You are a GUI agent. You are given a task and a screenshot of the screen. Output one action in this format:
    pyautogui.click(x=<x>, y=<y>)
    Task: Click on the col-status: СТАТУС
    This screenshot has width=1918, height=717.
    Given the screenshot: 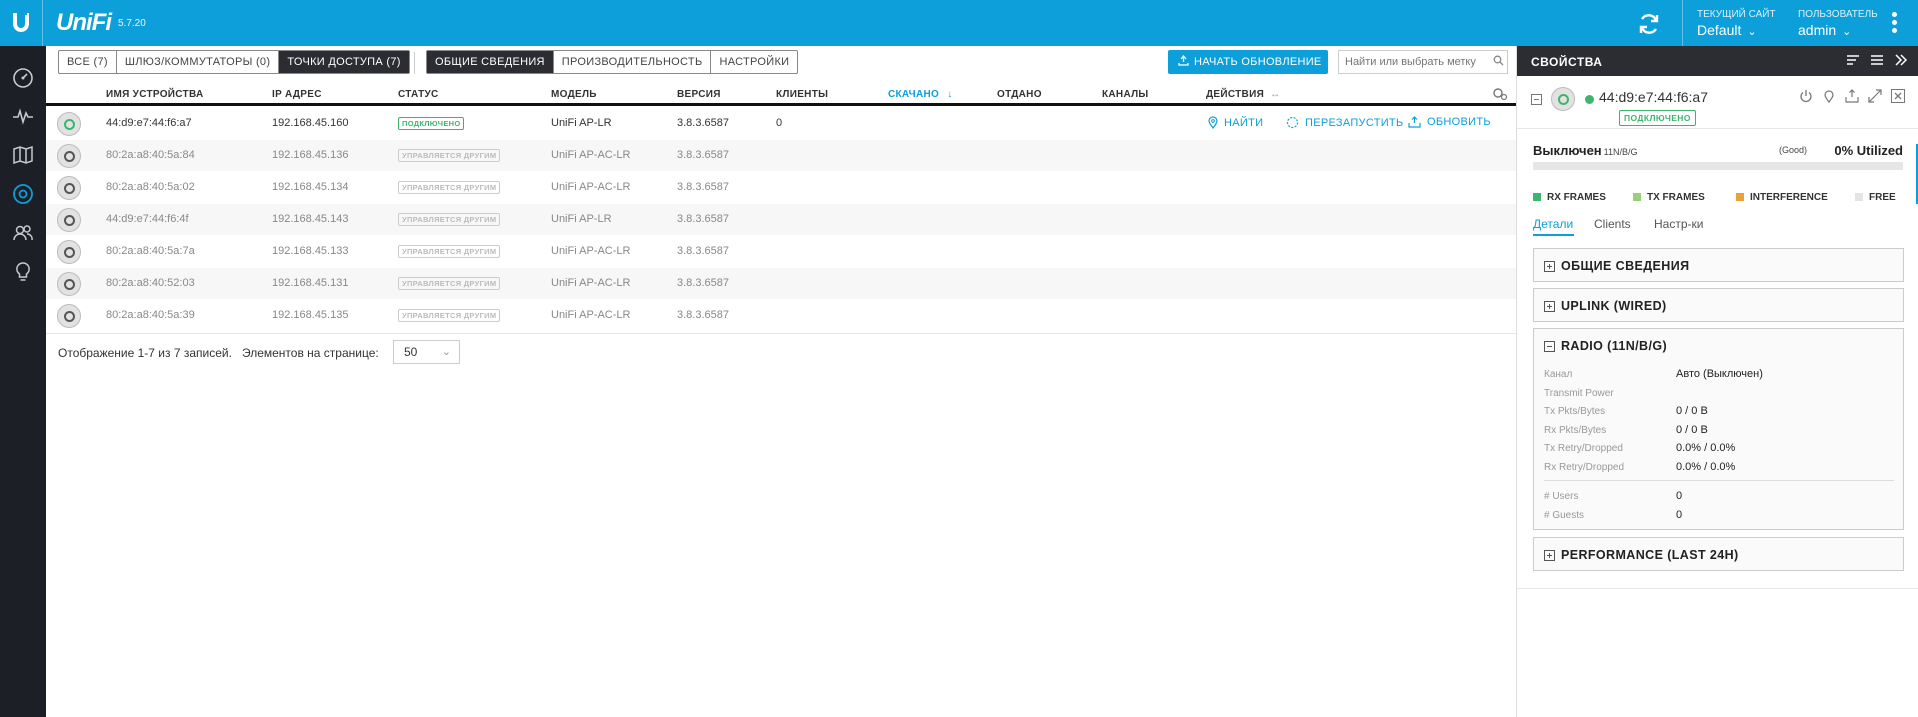 What is the action you would take?
    pyautogui.click(x=418, y=94)
    